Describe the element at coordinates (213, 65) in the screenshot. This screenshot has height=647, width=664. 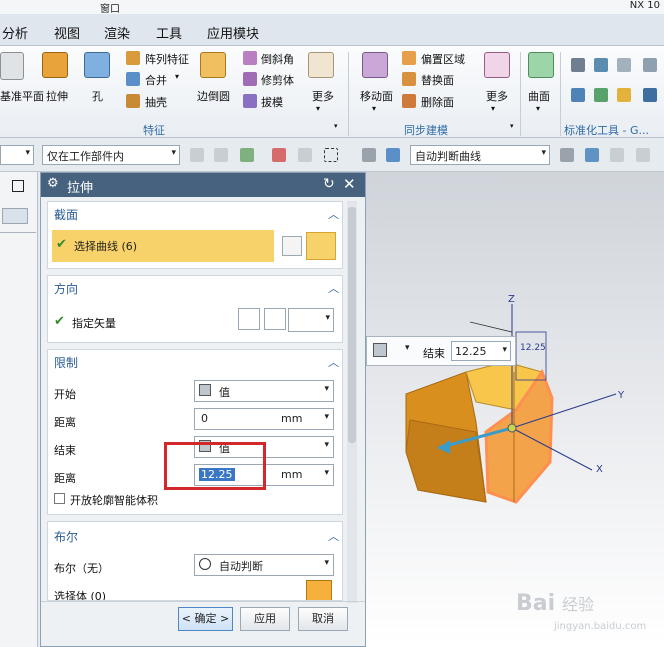
I see `edge-blend-icon` at that location.